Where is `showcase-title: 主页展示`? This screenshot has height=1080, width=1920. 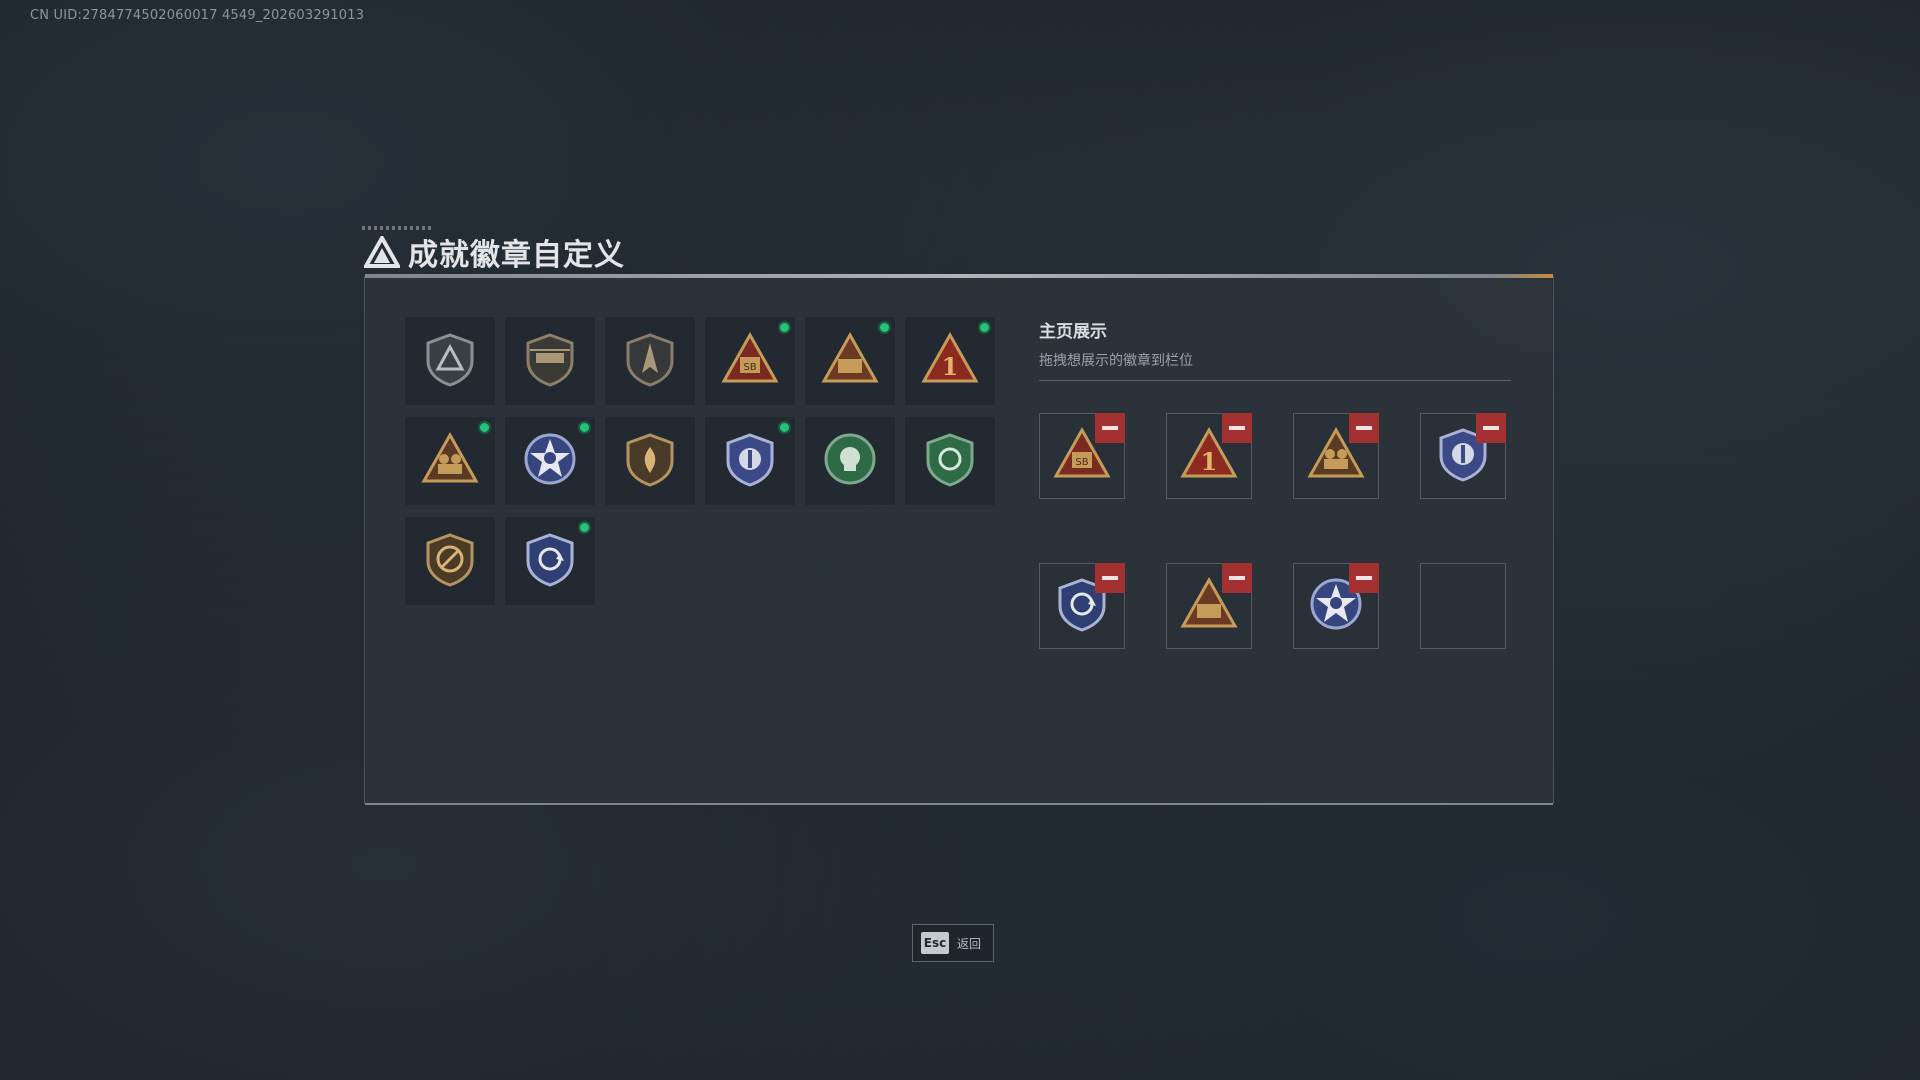
showcase-title: 主页展示 is located at coordinates (1073, 332).